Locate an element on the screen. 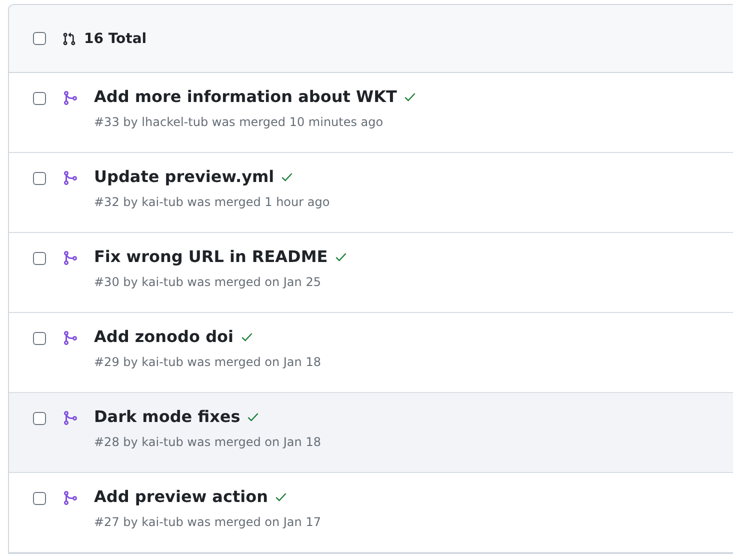 This screenshot has height=555, width=733. pull-request-title: Update preview.yml is located at coordinates (184, 176).